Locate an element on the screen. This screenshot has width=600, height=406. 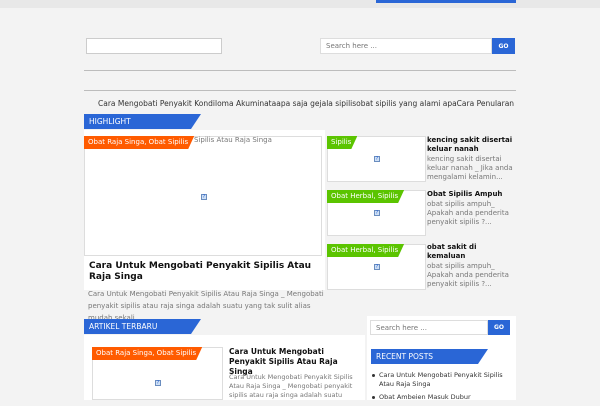
sidebar-search-button: GO is located at coordinates (499, 327).